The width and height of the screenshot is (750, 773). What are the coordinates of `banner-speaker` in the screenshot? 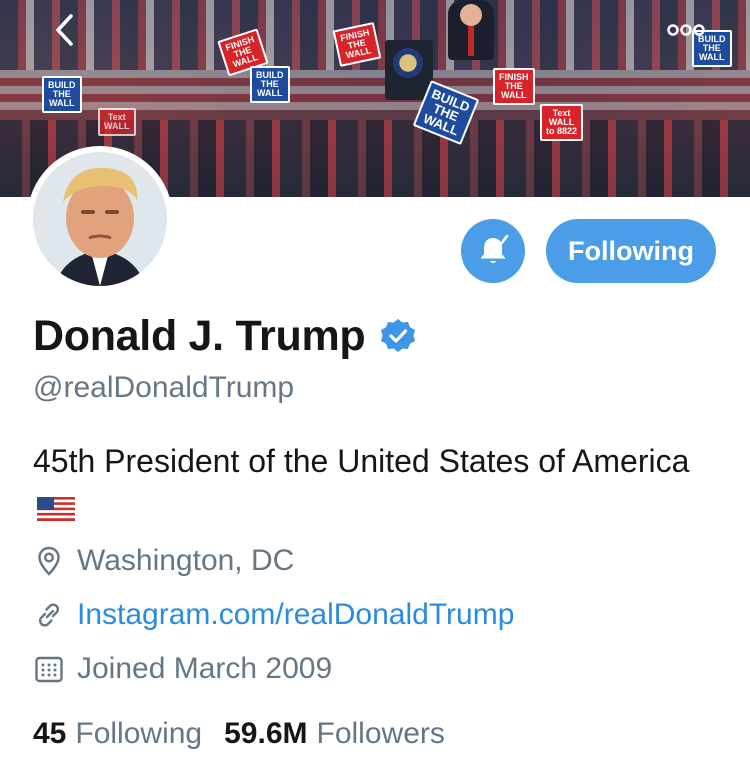 It's located at (471, 30).